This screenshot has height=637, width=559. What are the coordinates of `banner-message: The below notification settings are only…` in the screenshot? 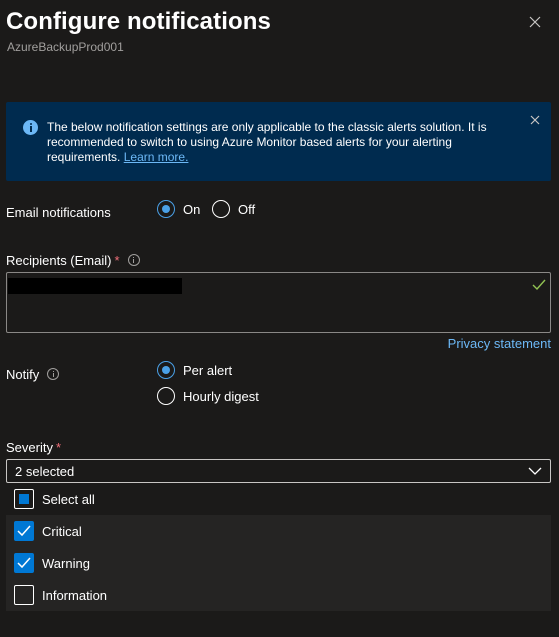 It's located at (272, 142).